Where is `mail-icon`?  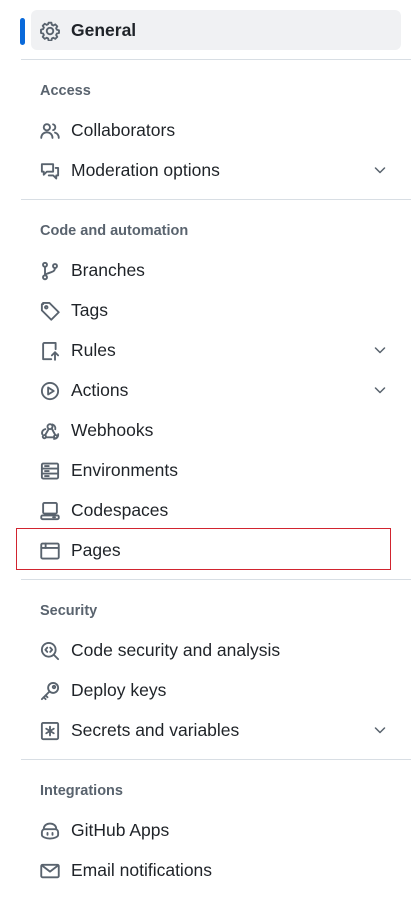
mail-icon is located at coordinates (50, 871).